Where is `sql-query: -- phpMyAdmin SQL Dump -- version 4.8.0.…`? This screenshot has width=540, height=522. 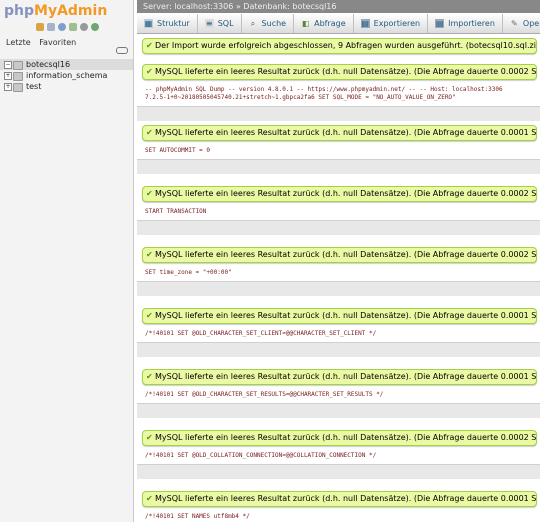 sql-query: -- phpMyAdmin SQL Dump -- version 4.8.0.… is located at coordinates (338, 94).